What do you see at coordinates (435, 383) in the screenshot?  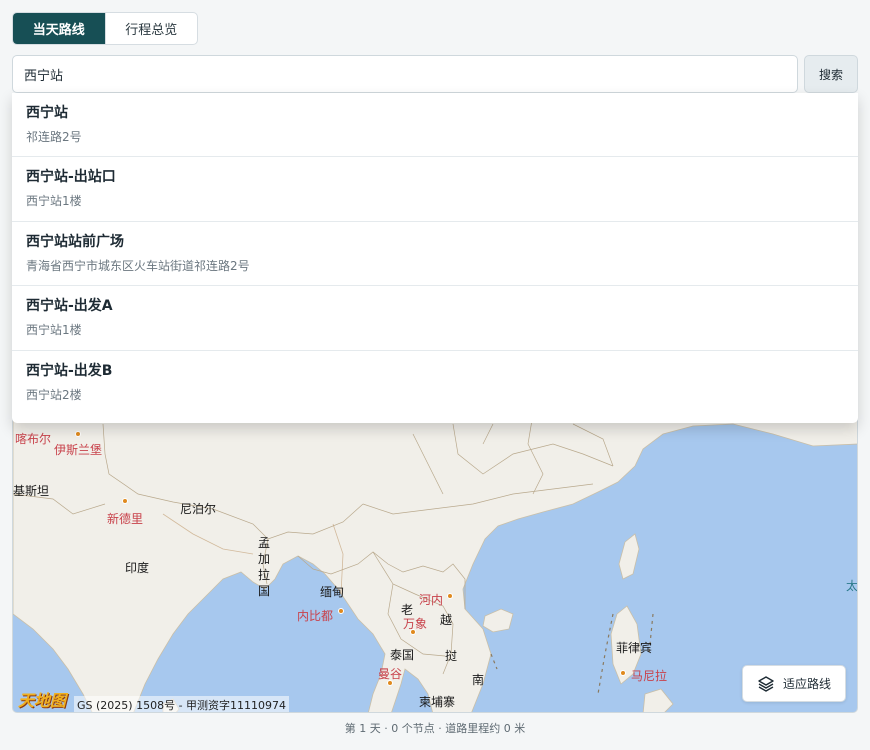 I see `suggestion-item: 西宁站-出发B 西宁站2楼` at bounding box center [435, 383].